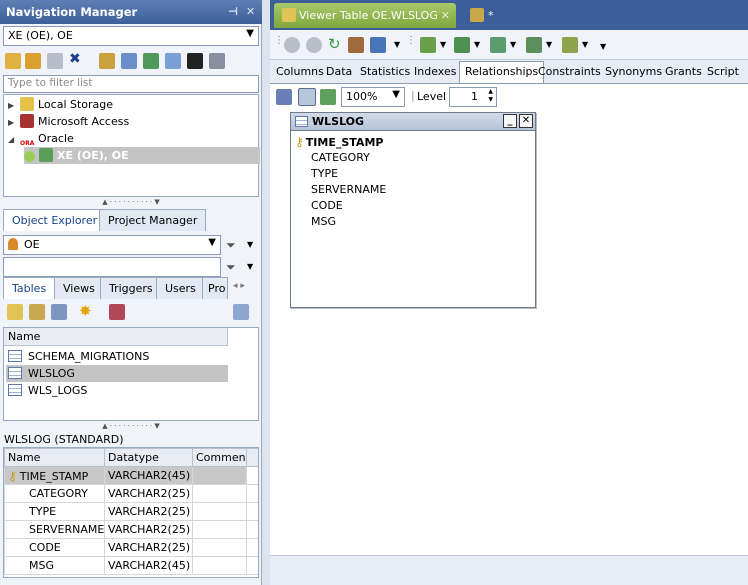  I want to click on drop-table-icon, so click(117, 312).